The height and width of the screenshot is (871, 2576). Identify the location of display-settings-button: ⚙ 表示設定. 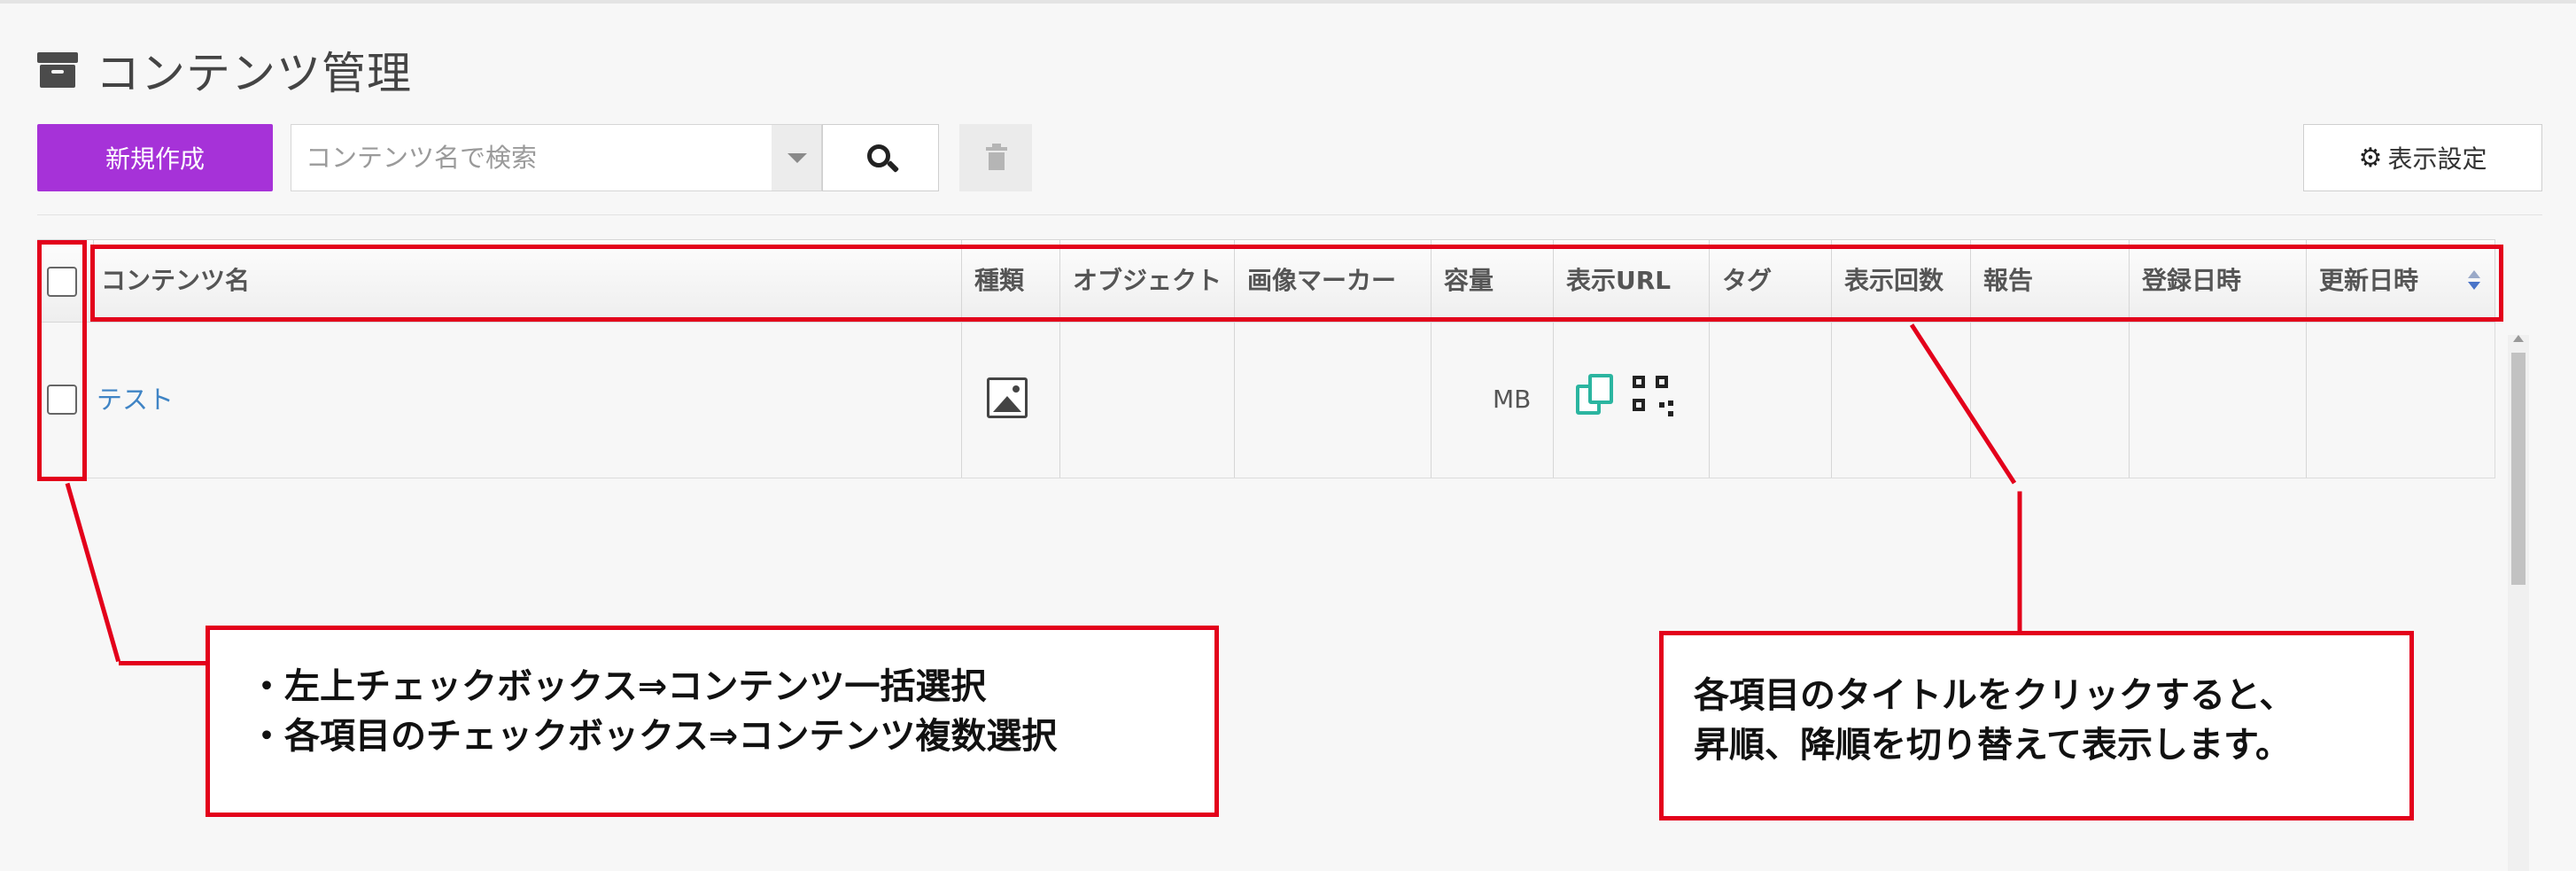
(2422, 157).